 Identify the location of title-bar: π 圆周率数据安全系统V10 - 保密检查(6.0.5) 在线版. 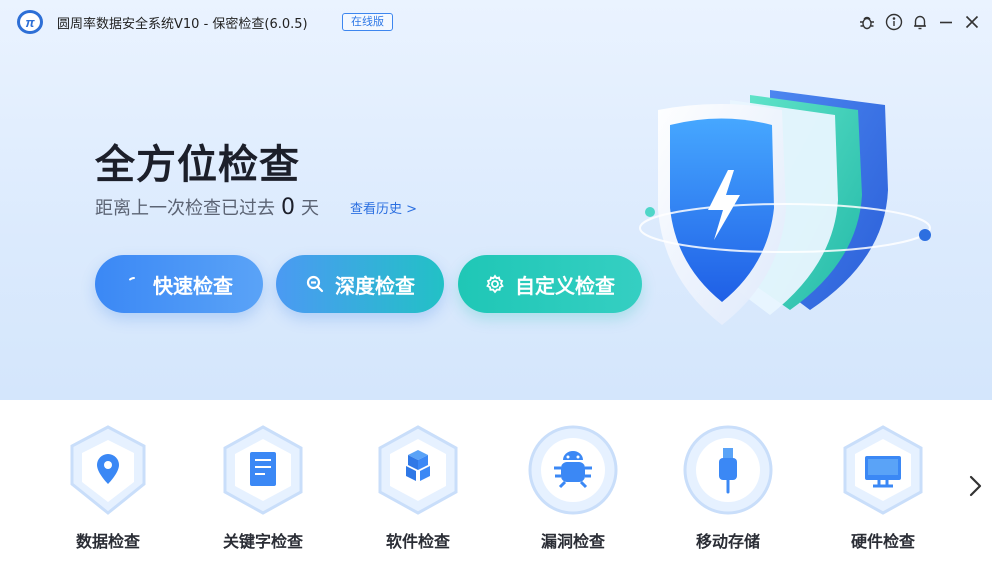
(496, 22).